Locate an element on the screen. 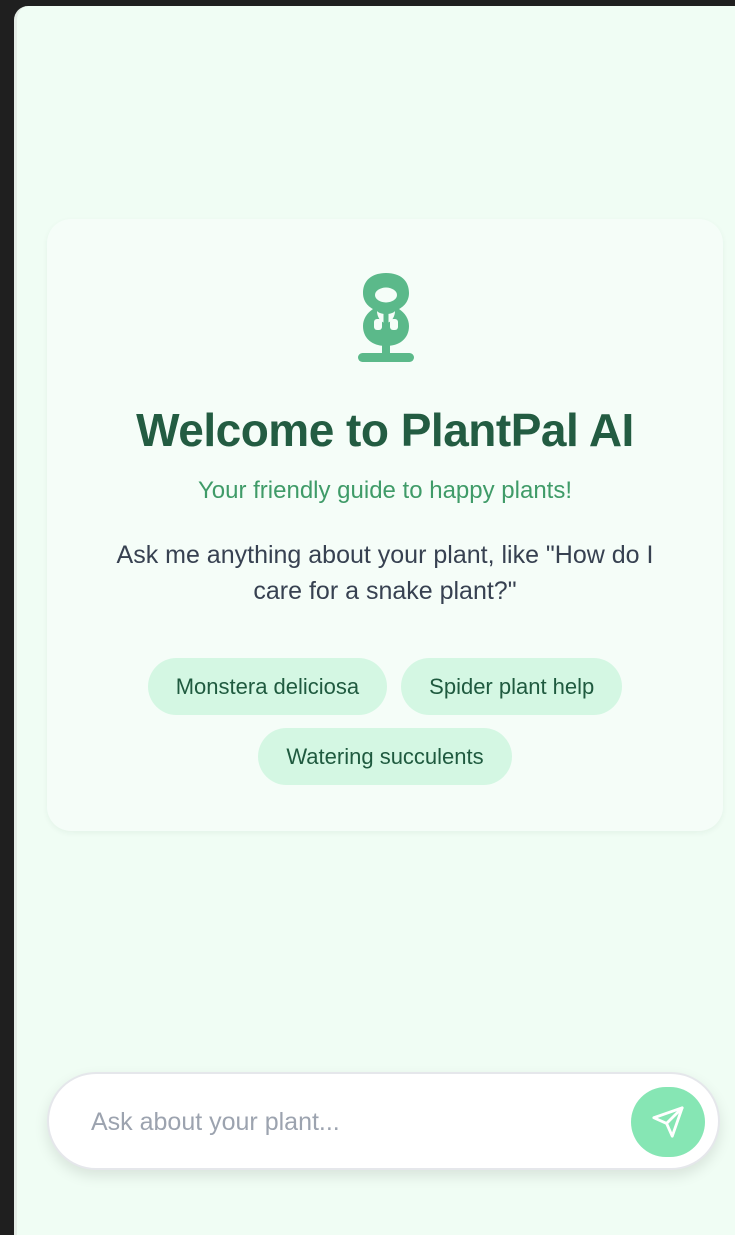  plant-icon is located at coordinates (386, 317).